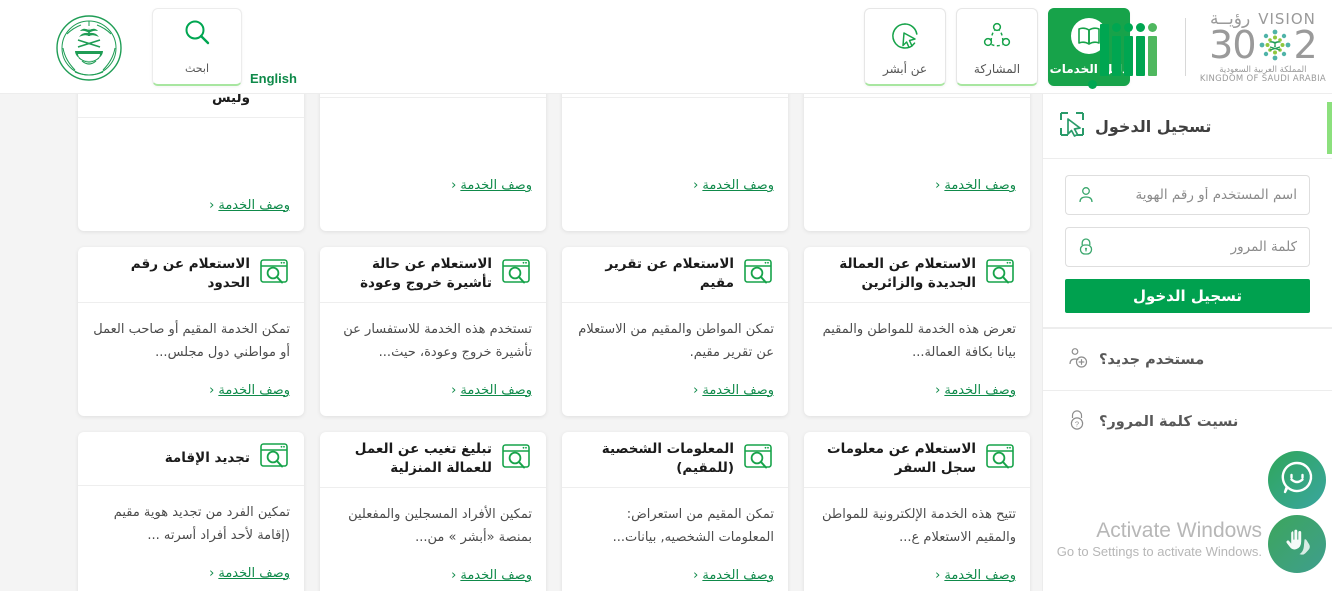  I want to click on ksa-ministry-emblem-icon, so click(89, 48).